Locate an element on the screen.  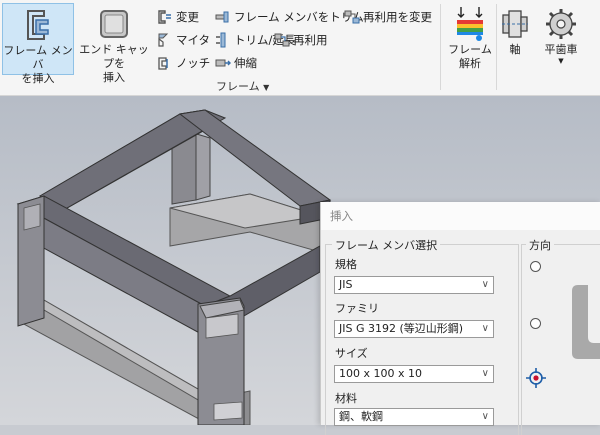
spur-gear-label: 平歯車 is located at coordinates (561, 49).